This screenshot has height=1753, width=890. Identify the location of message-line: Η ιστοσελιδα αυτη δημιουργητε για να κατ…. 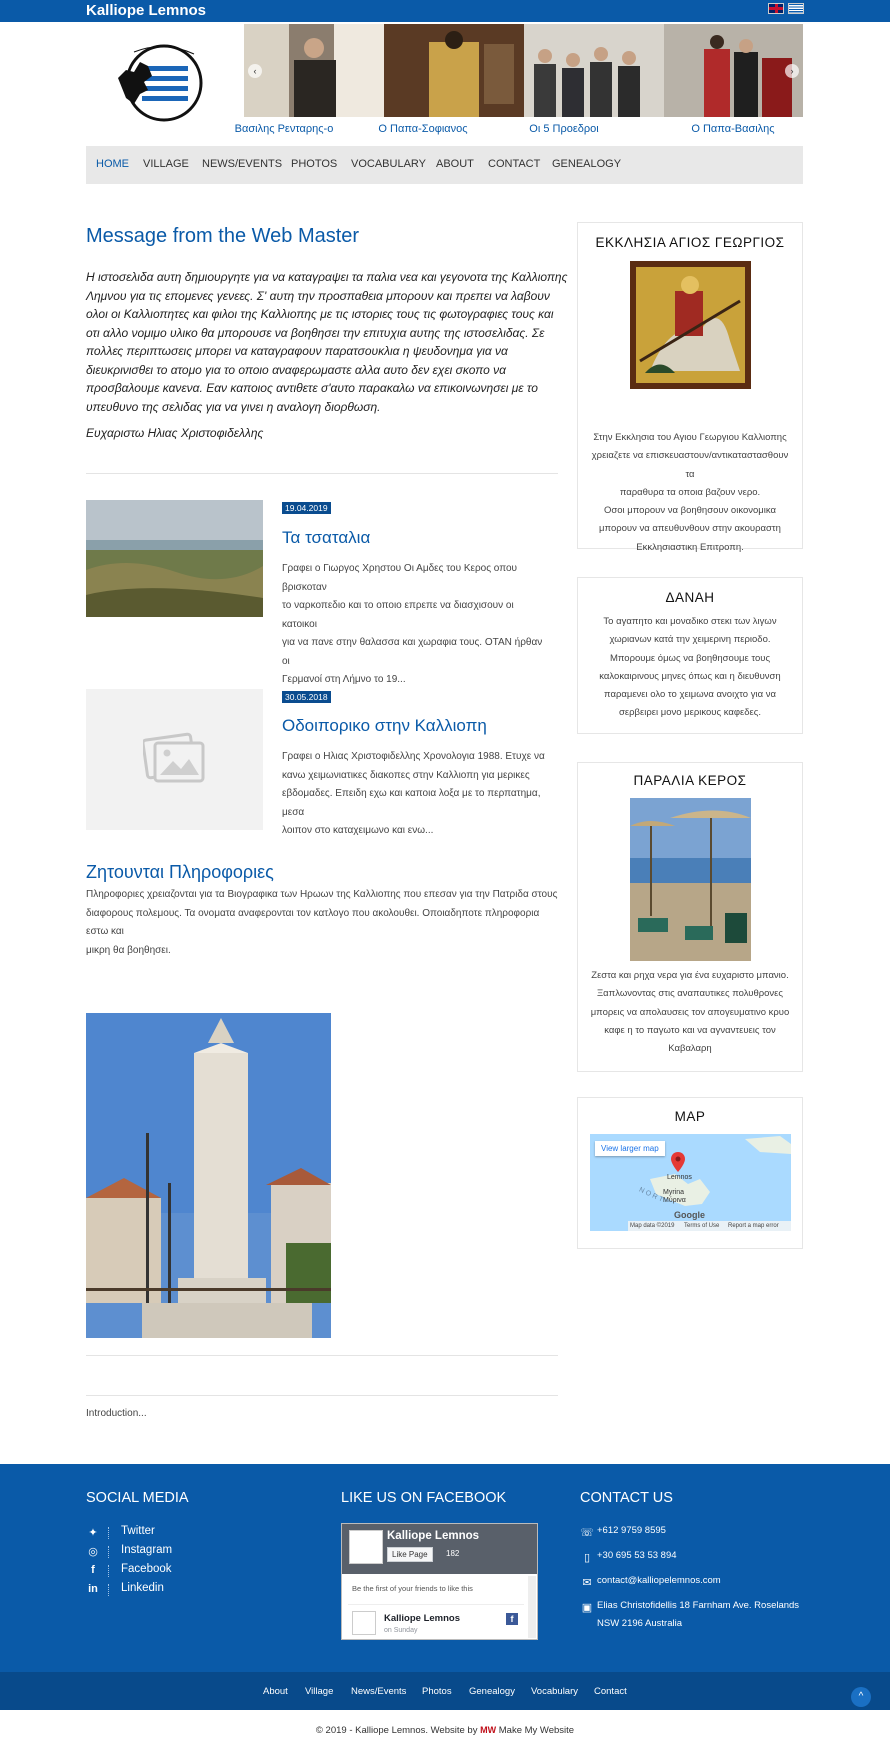
(327, 277).